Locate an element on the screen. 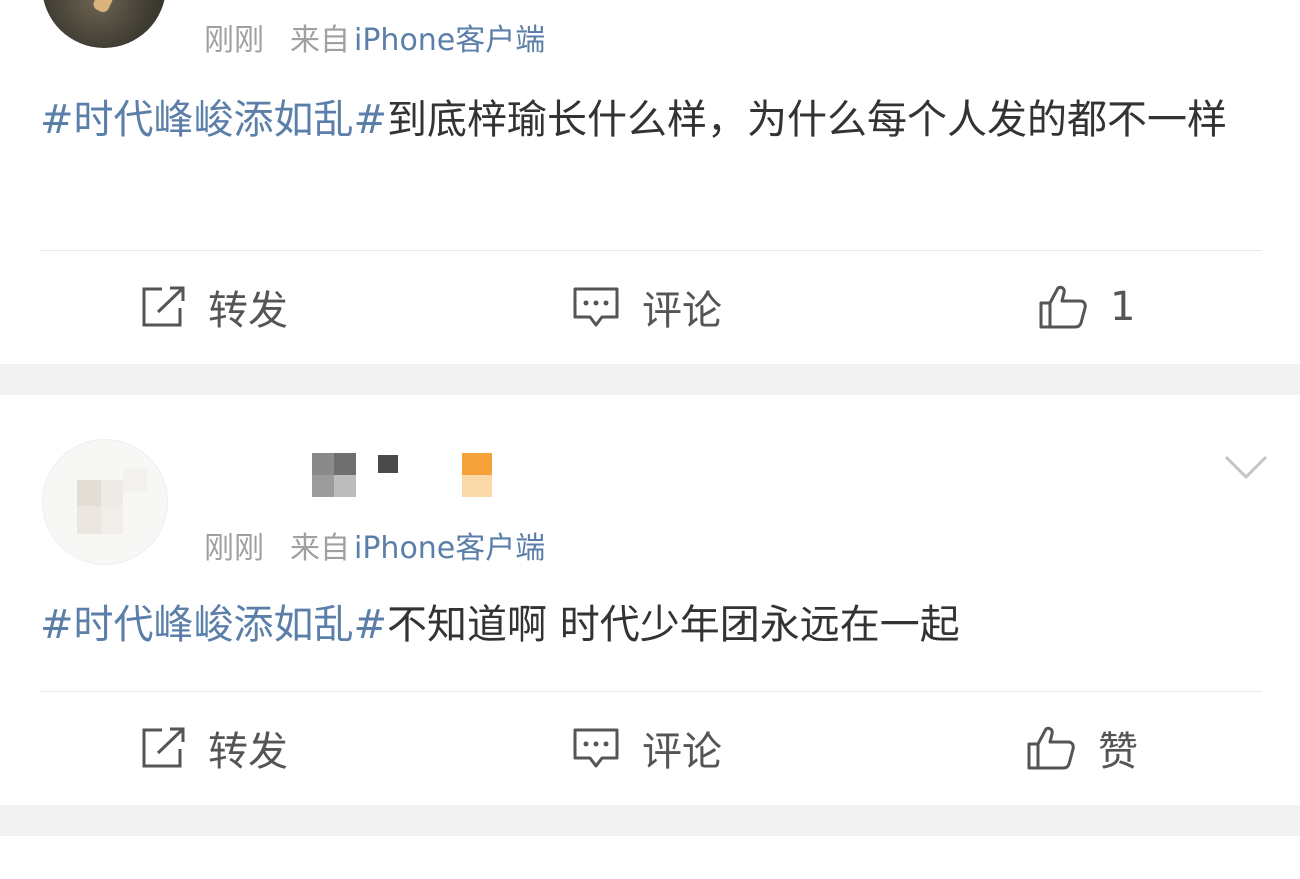 This screenshot has width=1300, height=879. chevron-down-icon is located at coordinates (1246, 467).